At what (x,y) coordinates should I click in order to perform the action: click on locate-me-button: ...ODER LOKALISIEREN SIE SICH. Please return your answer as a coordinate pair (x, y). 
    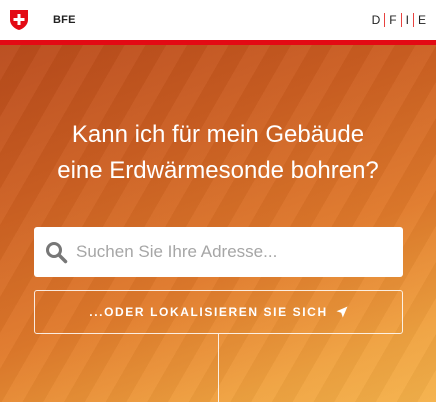
    Looking at the image, I should click on (218, 312).